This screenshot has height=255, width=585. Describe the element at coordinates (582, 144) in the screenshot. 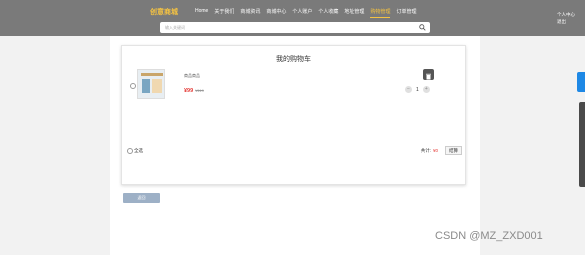

I see `side-toolbar` at that location.